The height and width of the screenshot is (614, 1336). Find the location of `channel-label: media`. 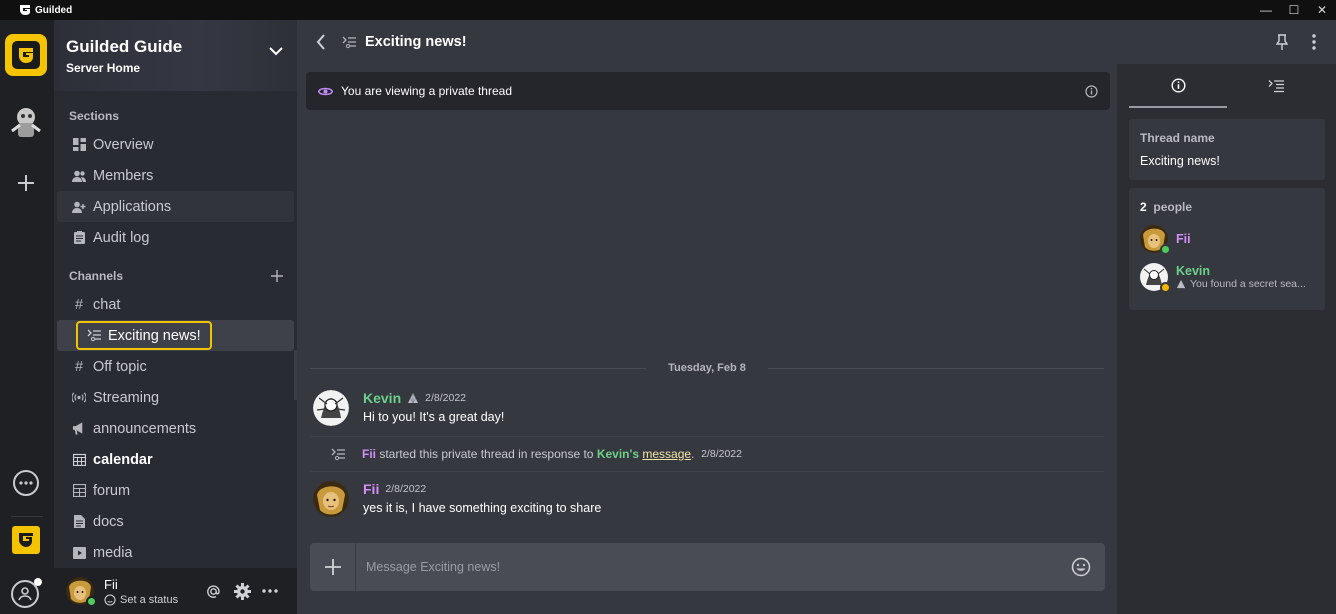

channel-label: media is located at coordinates (113, 552).